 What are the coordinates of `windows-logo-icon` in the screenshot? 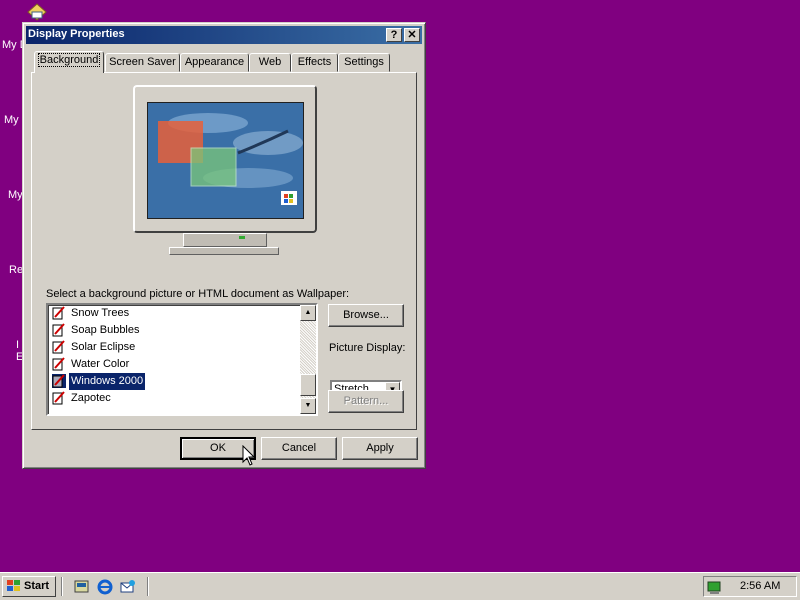 It's located at (14, 586).